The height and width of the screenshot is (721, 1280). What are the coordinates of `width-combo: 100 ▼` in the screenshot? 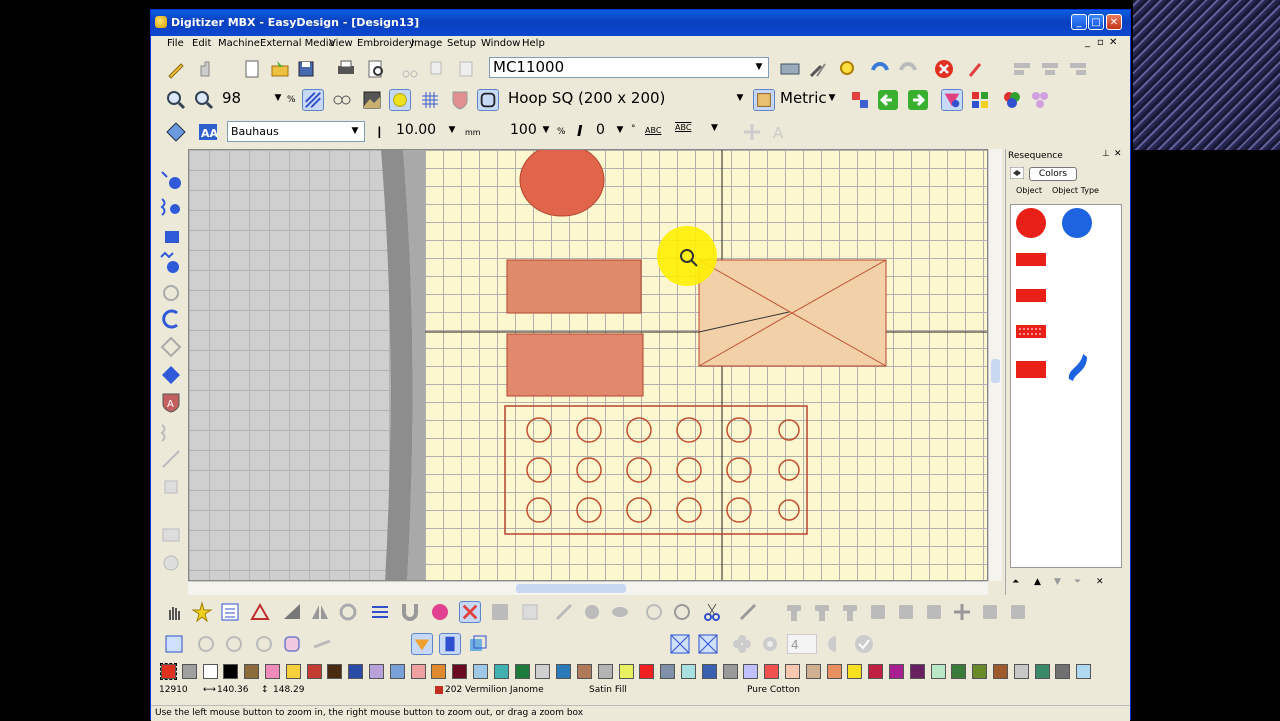 It's located at (530, 131).